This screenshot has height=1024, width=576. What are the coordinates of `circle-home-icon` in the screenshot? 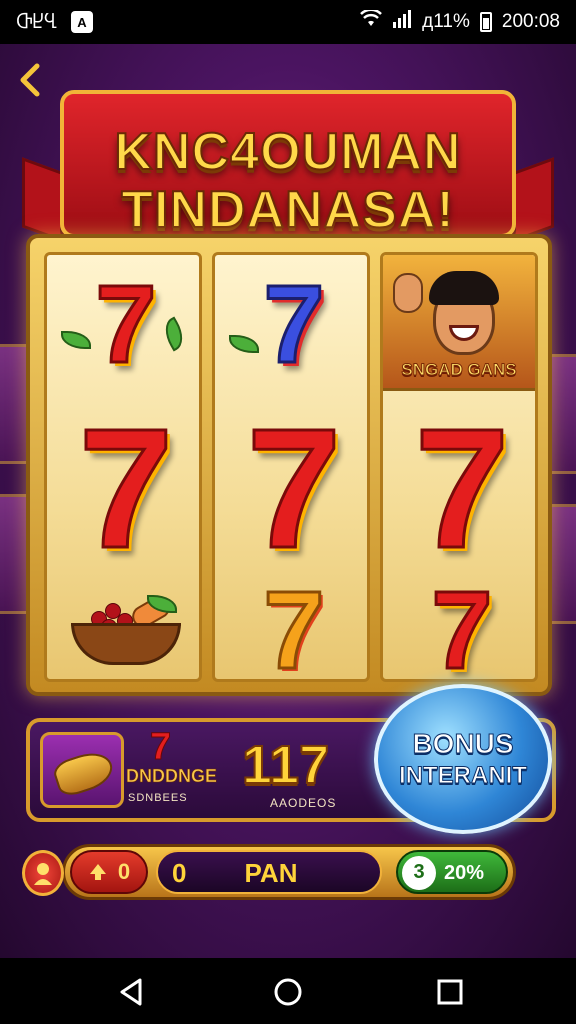 It's located at (288, 992).